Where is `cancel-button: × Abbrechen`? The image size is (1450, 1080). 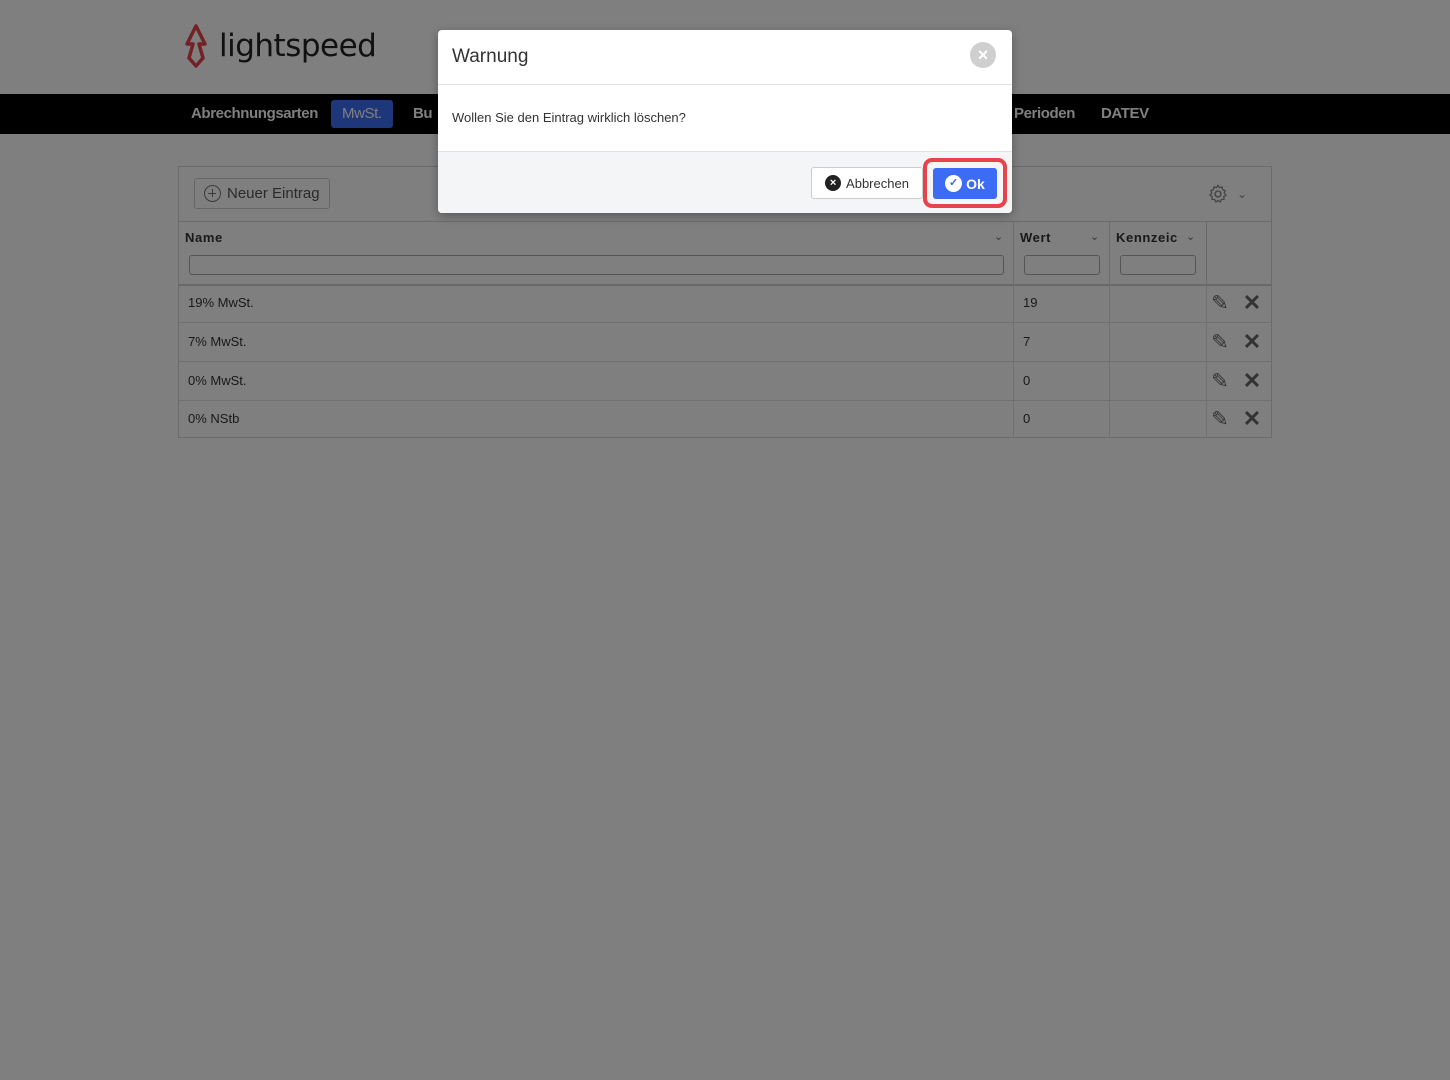
cancel-button: × Abbrechen is located at coordinates (867, 183).